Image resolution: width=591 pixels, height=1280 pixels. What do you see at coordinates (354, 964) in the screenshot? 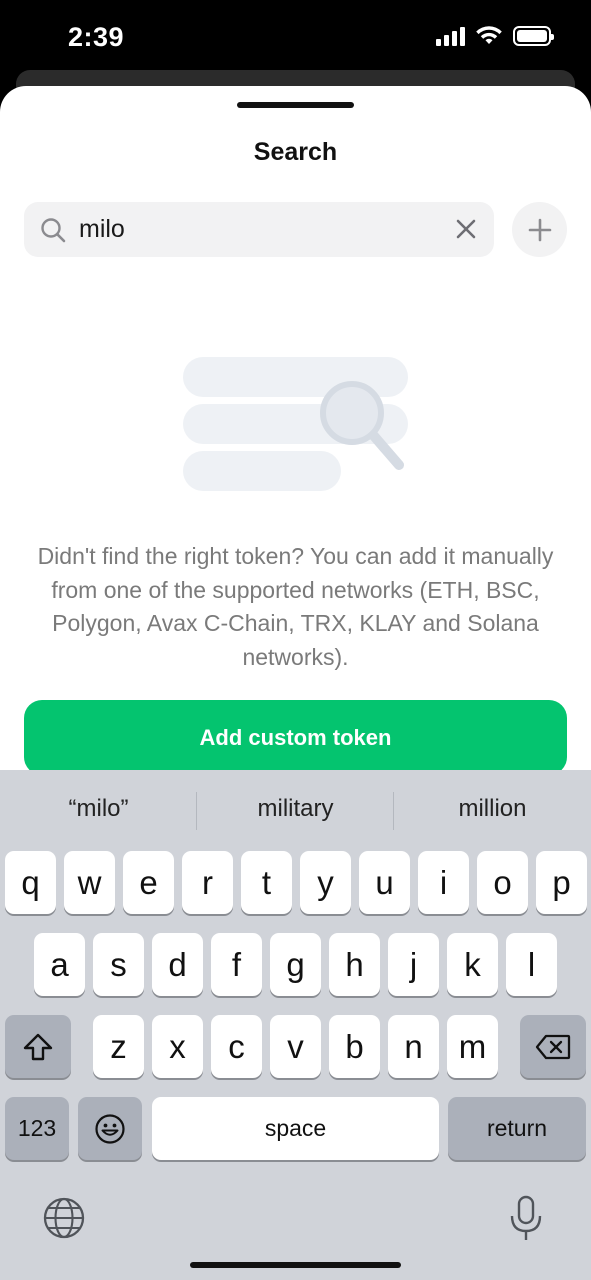
I see `key-h: h` at bounding box center [354, 964].